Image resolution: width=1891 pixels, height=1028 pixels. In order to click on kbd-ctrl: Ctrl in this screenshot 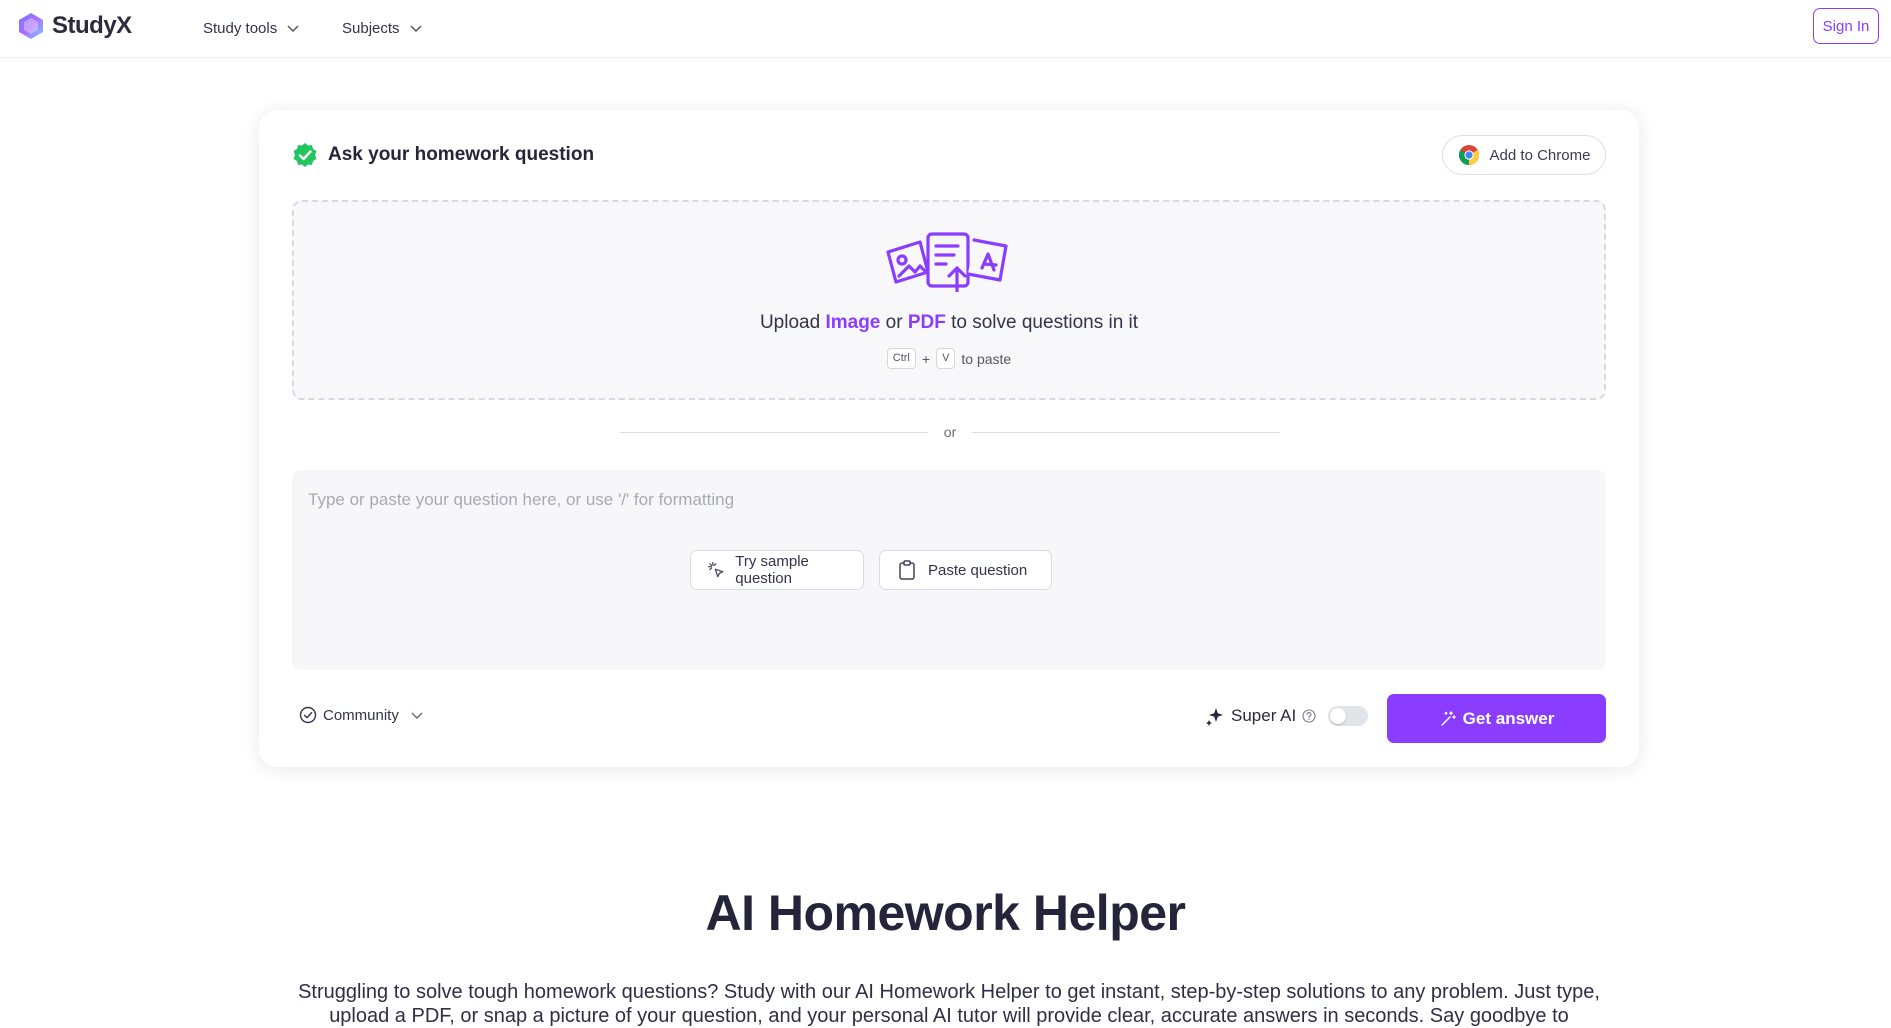, I will do `click(901, 358)`.